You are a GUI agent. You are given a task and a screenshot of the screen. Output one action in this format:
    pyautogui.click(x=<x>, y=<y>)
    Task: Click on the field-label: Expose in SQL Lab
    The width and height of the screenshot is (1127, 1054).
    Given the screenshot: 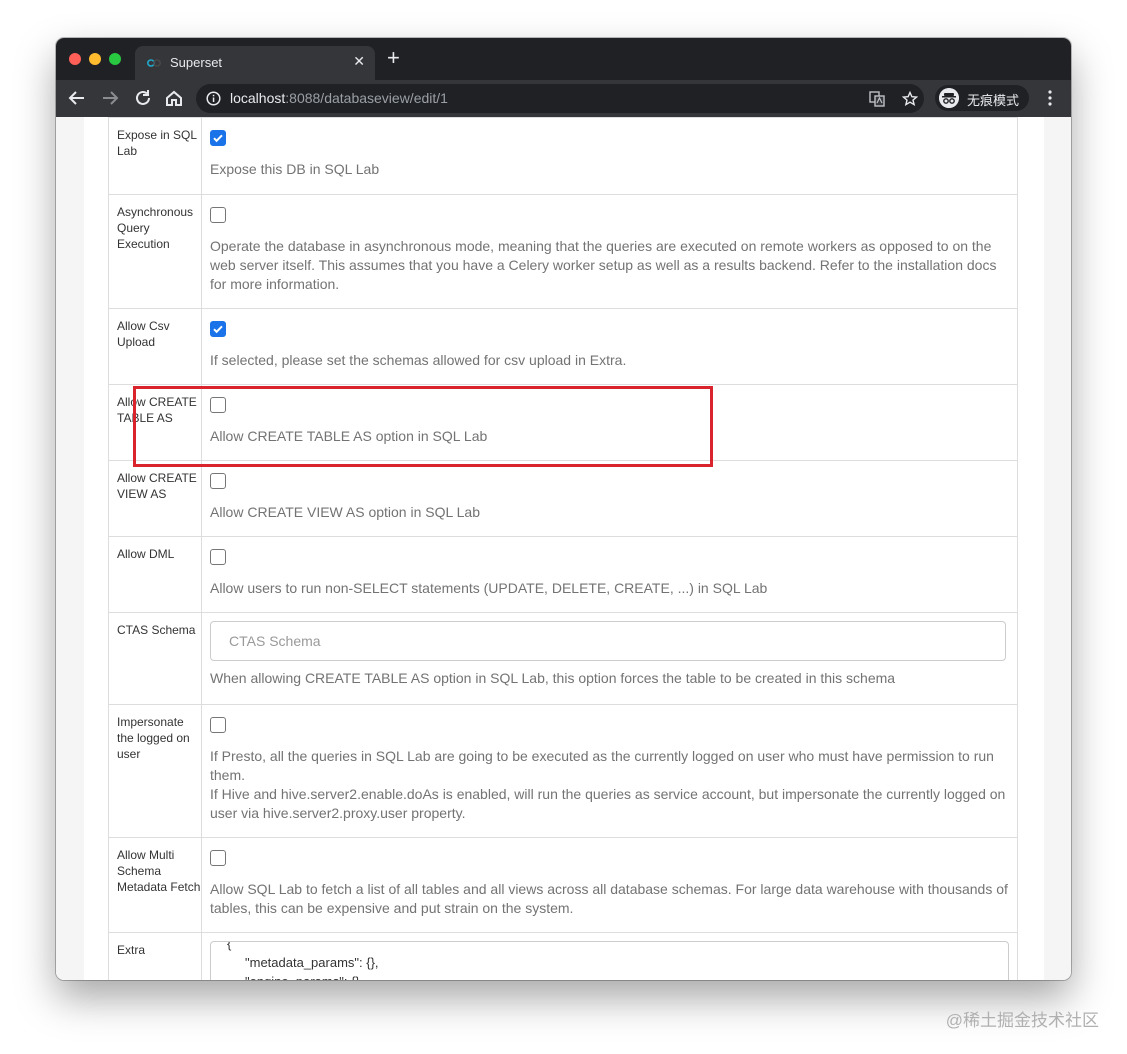 What is the action you would take?
    pyautogui.click(x=155, y=156)
    